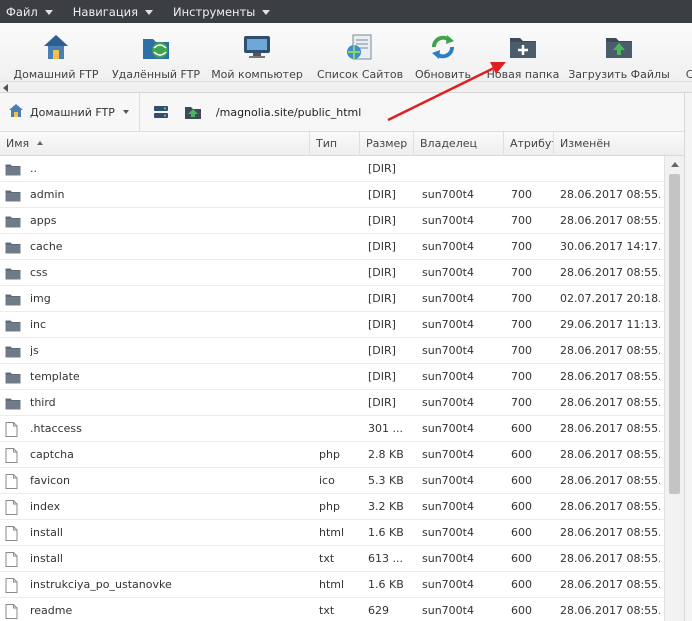 The image size is (692, 621). Describe the element at coordinates (529, 144) in the screenshot. I see `column-attributes: Атрибут` at that location.